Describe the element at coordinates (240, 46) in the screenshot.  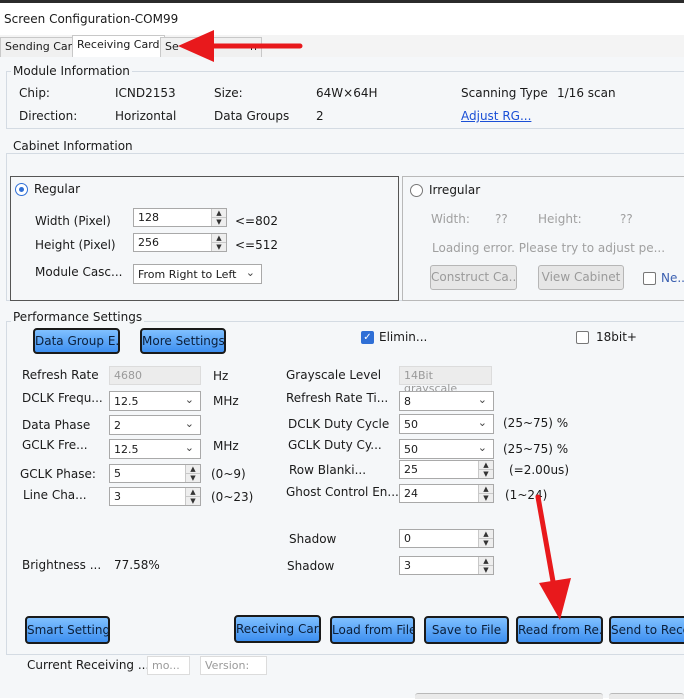
I see `annotation-arrow-tab` at that location.